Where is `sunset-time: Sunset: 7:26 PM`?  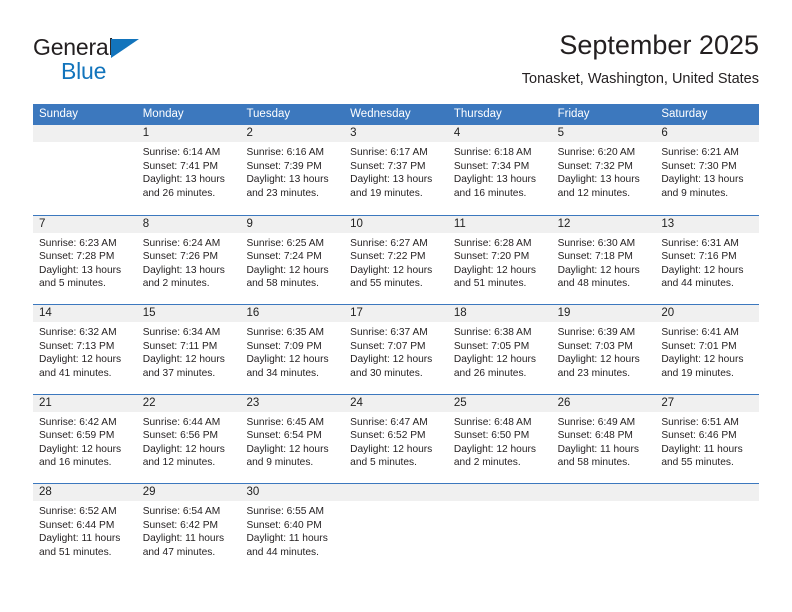 sunset-time: Sunset: 7:26 PM is located at coordinates (180, 257).